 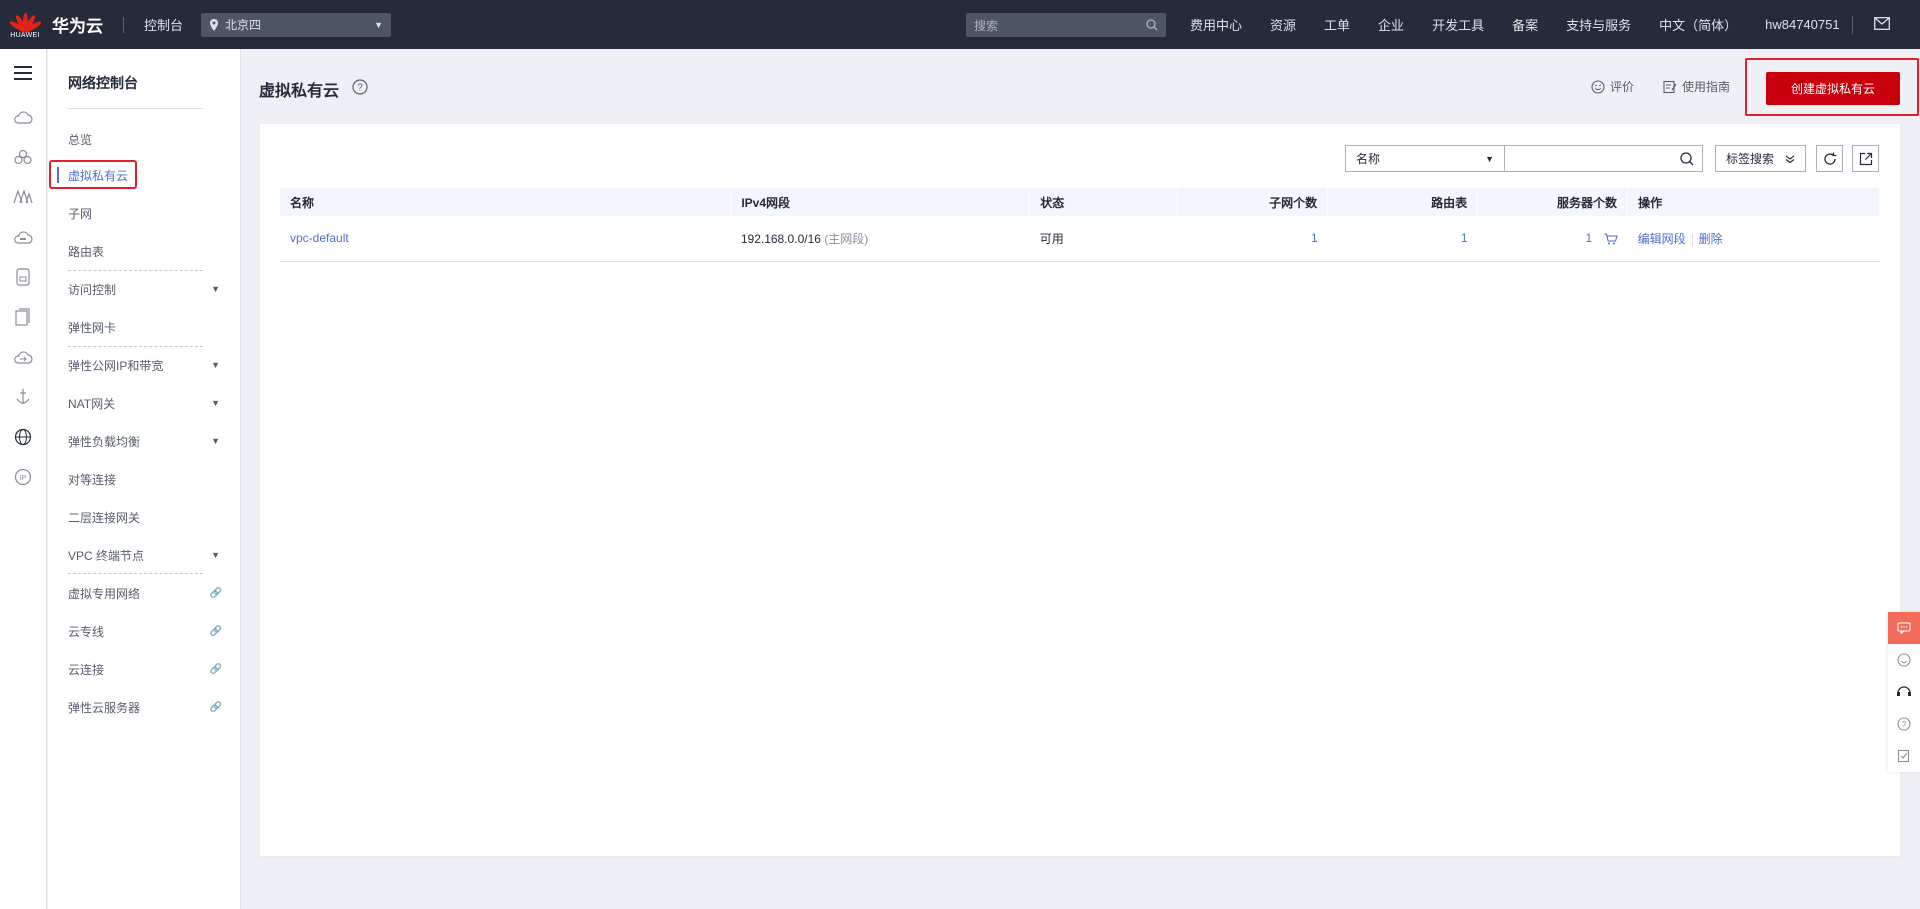 I want to click on floating-toolbar: ?, so click(x=1904, y=692).